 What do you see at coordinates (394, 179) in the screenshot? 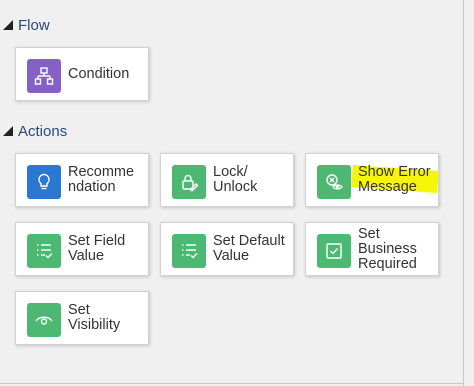
I see `tile-label: Show Error Message` at bounding box center [394, 179].